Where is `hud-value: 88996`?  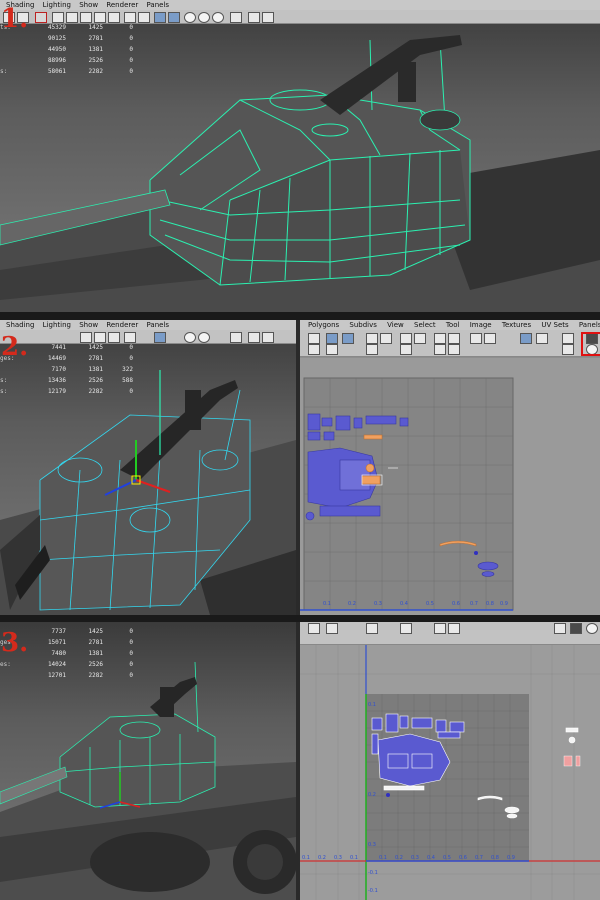 hud-value: 88996 is located at coordinates (56, 60).